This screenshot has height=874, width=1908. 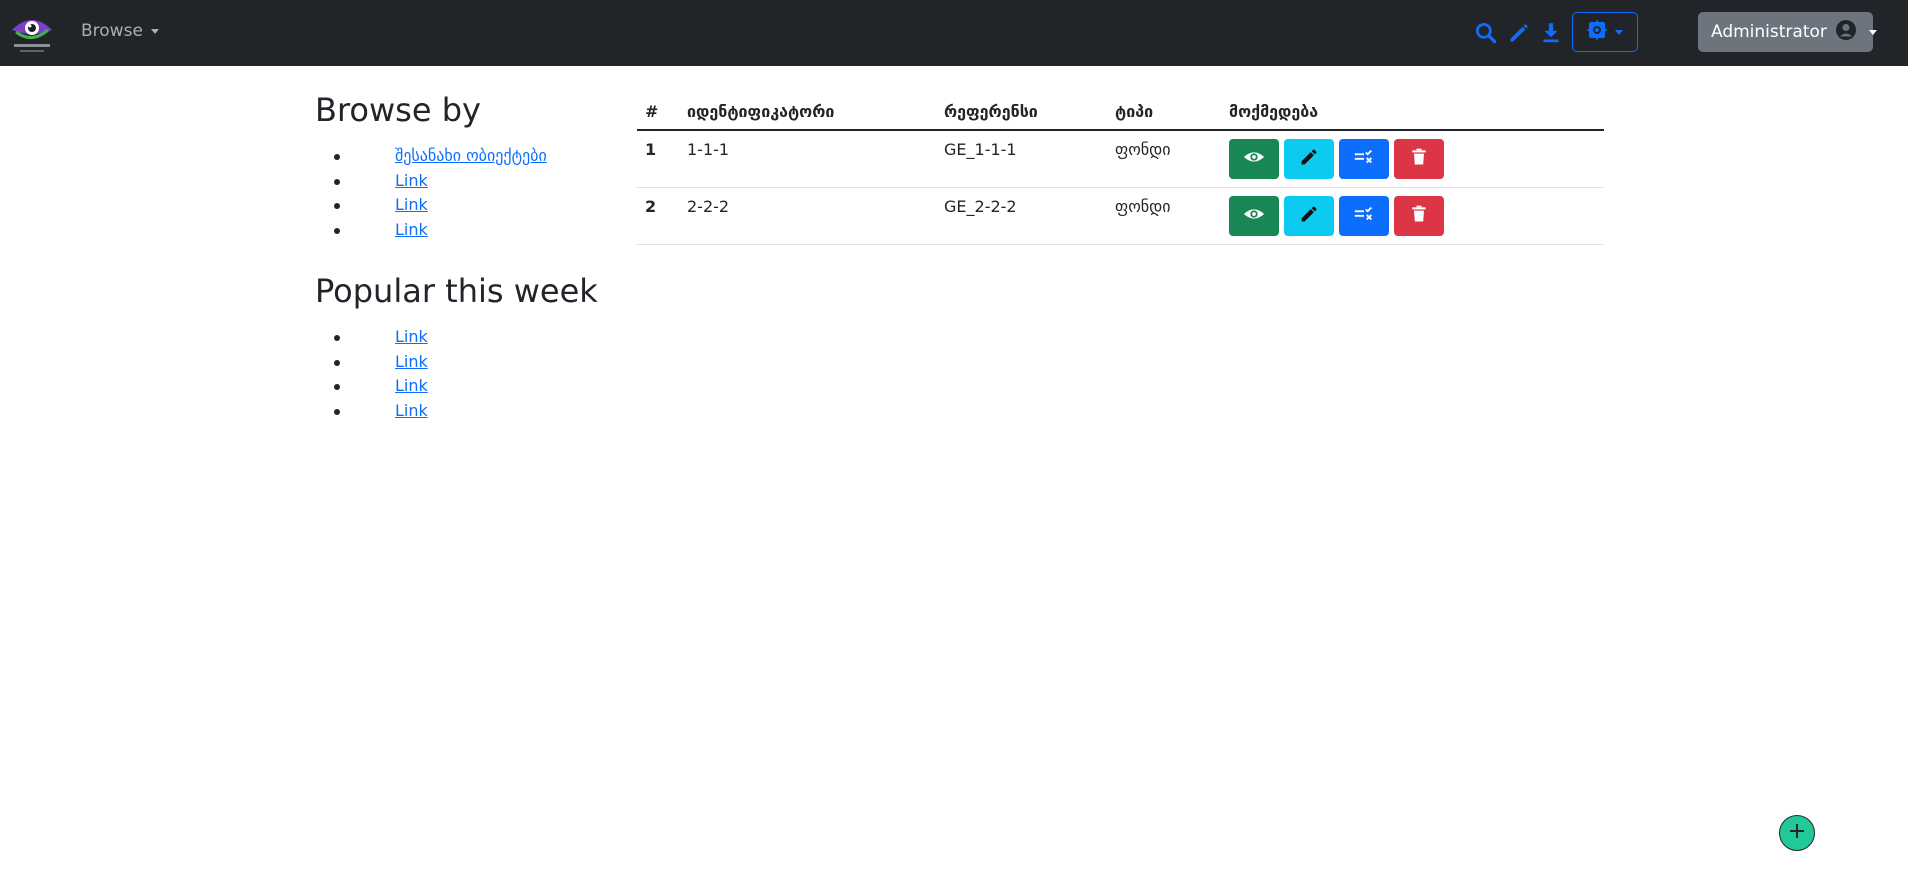 What do you see at coordinates (708, 149) in the screenshot?
I see `identifier-cell: 1-1-1` at bounding box center [708, 149].